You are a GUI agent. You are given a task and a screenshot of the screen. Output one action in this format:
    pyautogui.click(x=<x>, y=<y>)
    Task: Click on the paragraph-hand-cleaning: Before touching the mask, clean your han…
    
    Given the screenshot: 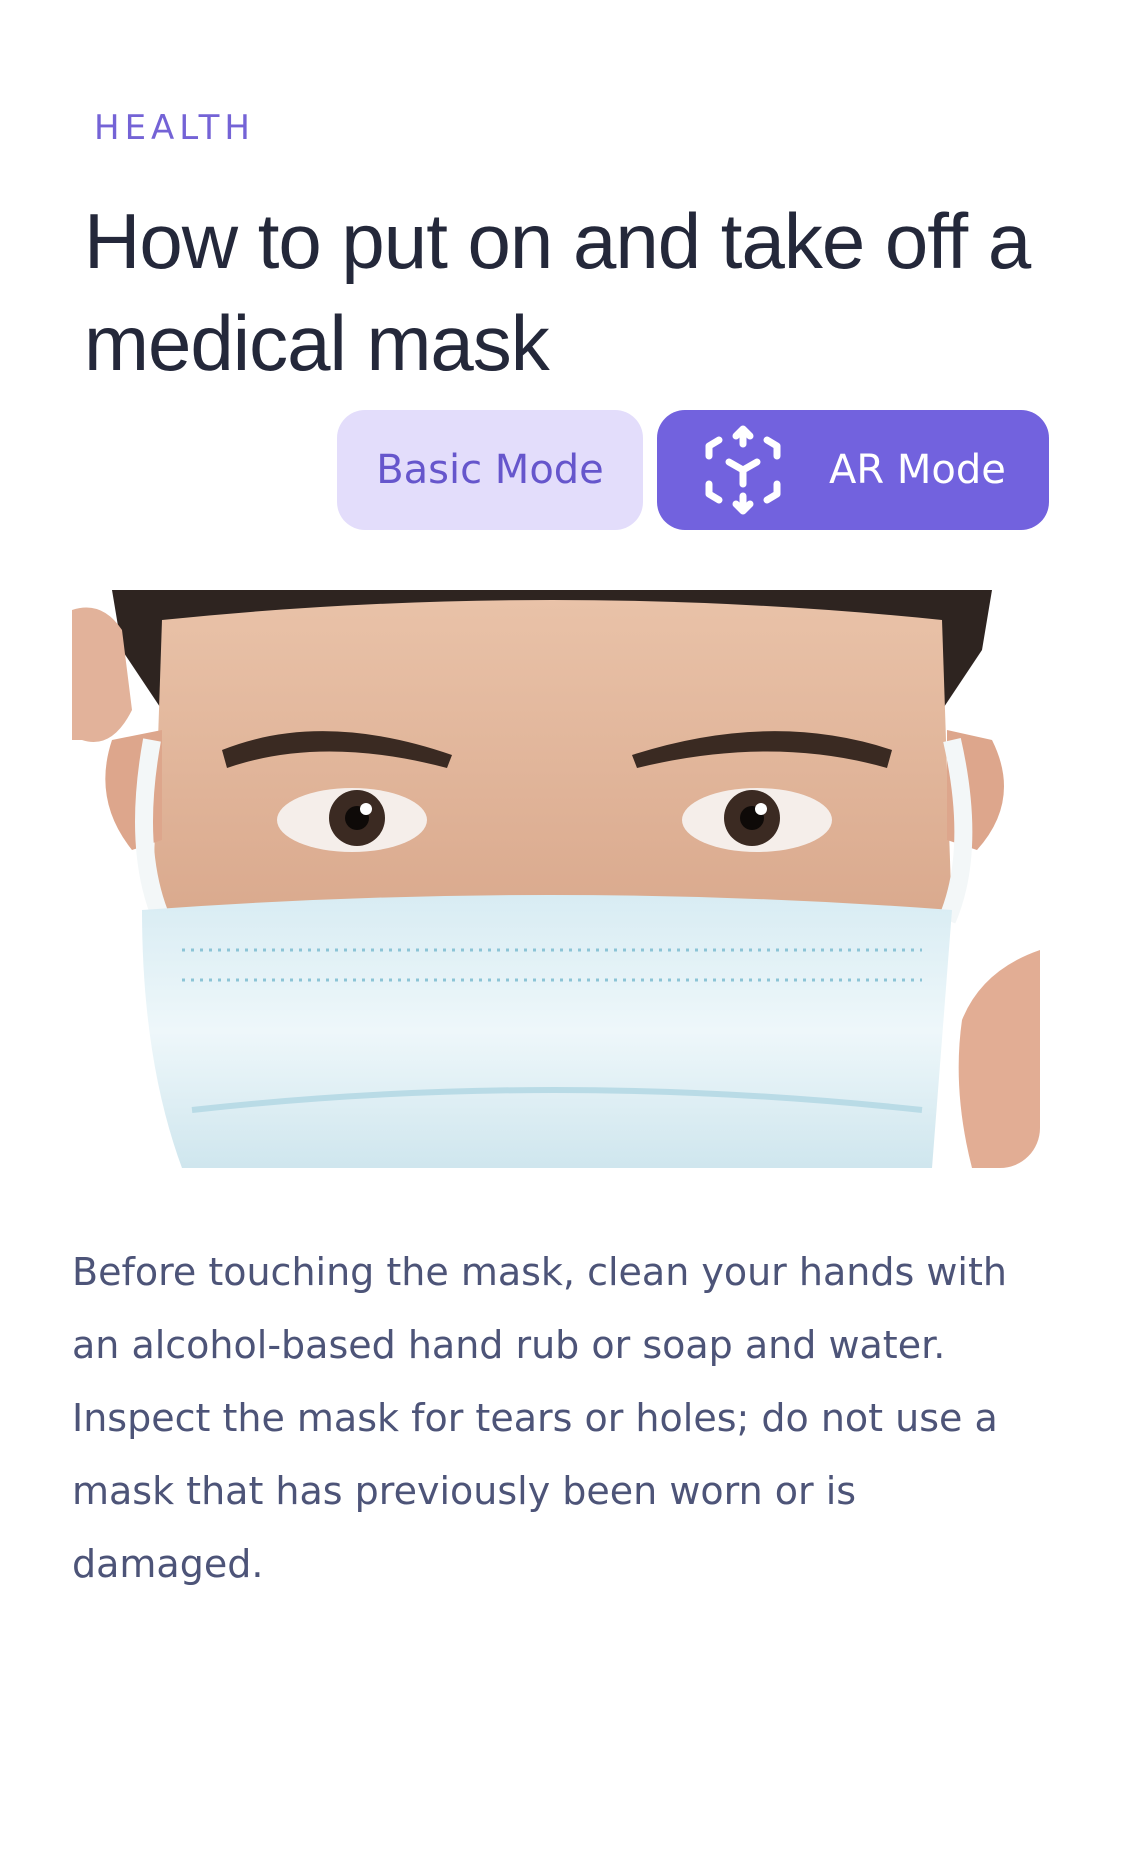 What is the action you would take?
    pyautogui.click(x=539, y=1308)
    